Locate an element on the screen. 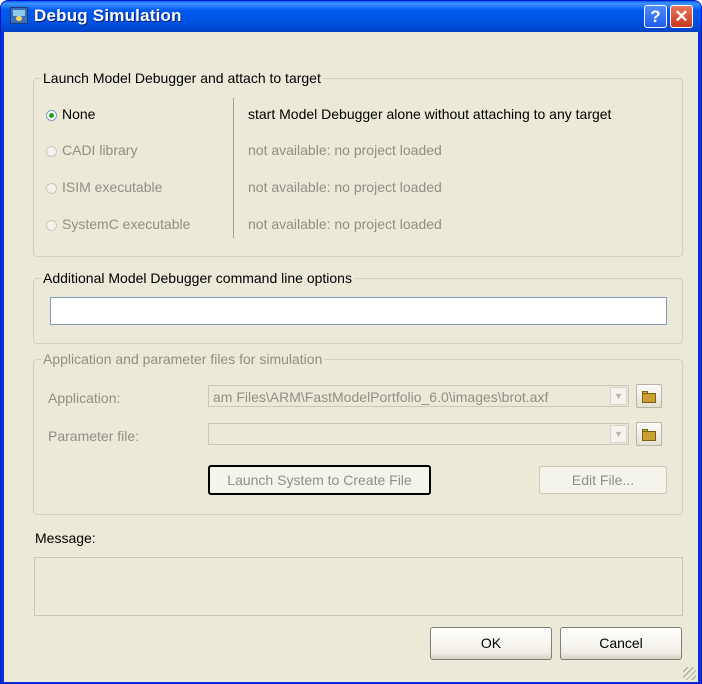  radio-cadi-library-label: CADI library is located at coordinates (100, 150).